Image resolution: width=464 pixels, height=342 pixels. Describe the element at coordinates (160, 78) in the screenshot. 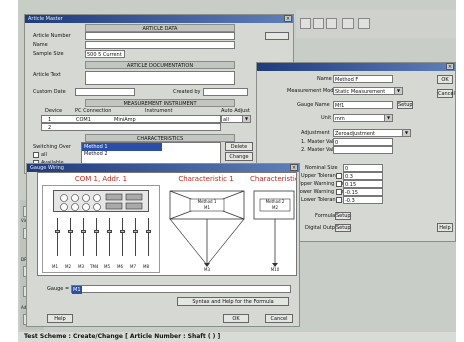

I see `article-text-field` at that location.